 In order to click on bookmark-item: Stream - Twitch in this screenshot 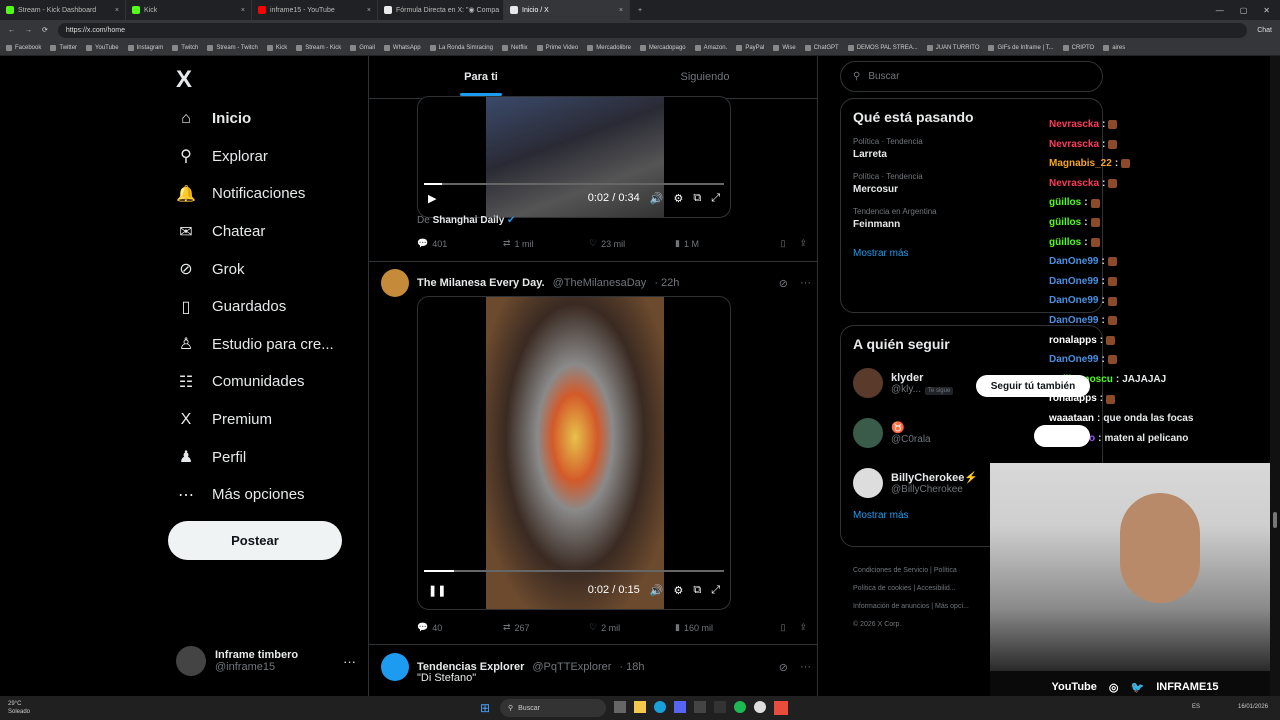, I will do `click(232, 47)`.